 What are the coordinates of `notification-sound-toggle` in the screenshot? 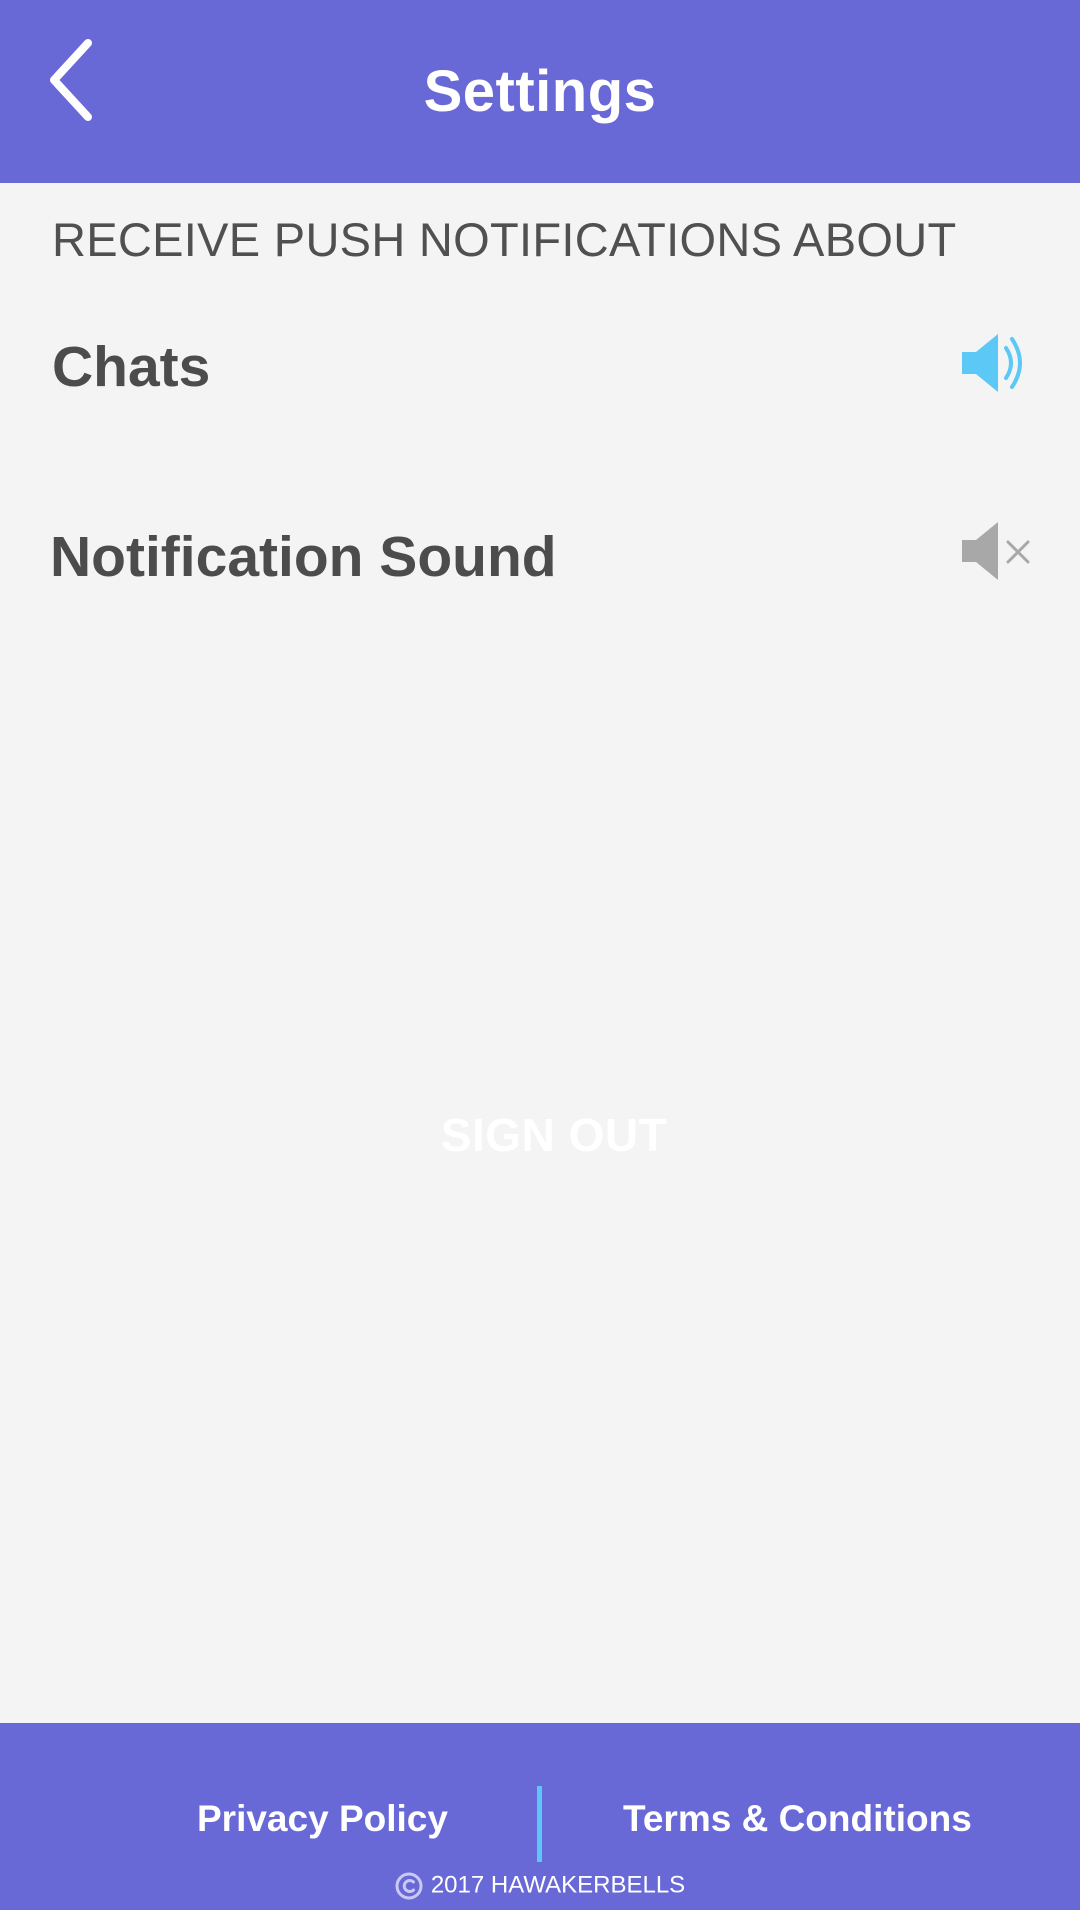 It's located at (994, 551).